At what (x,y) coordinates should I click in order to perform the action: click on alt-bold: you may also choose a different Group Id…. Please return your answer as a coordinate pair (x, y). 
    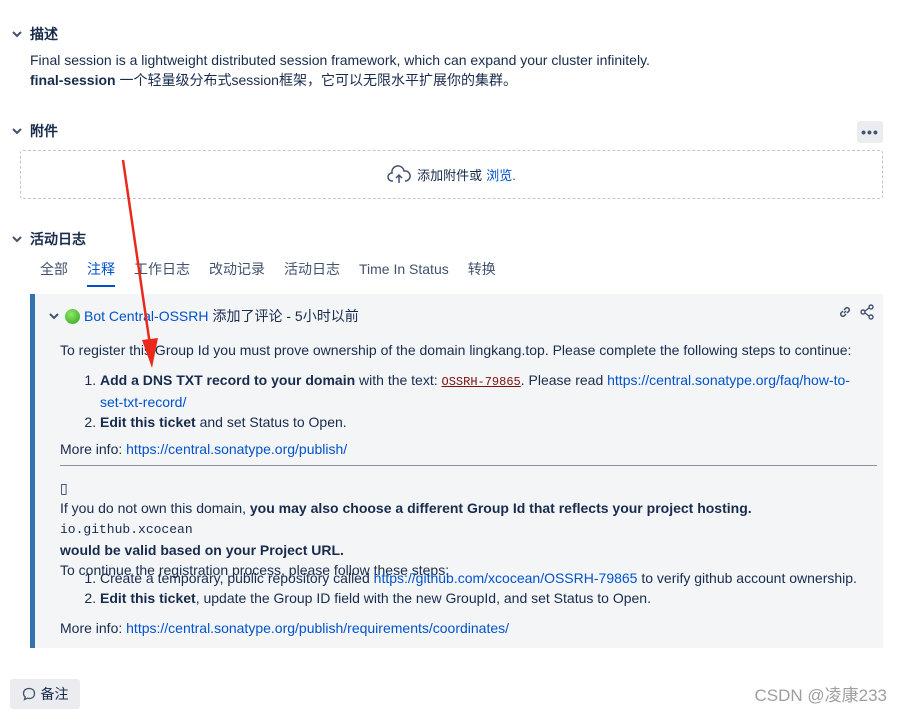
    Looking at the image, I should click on (500, 508).